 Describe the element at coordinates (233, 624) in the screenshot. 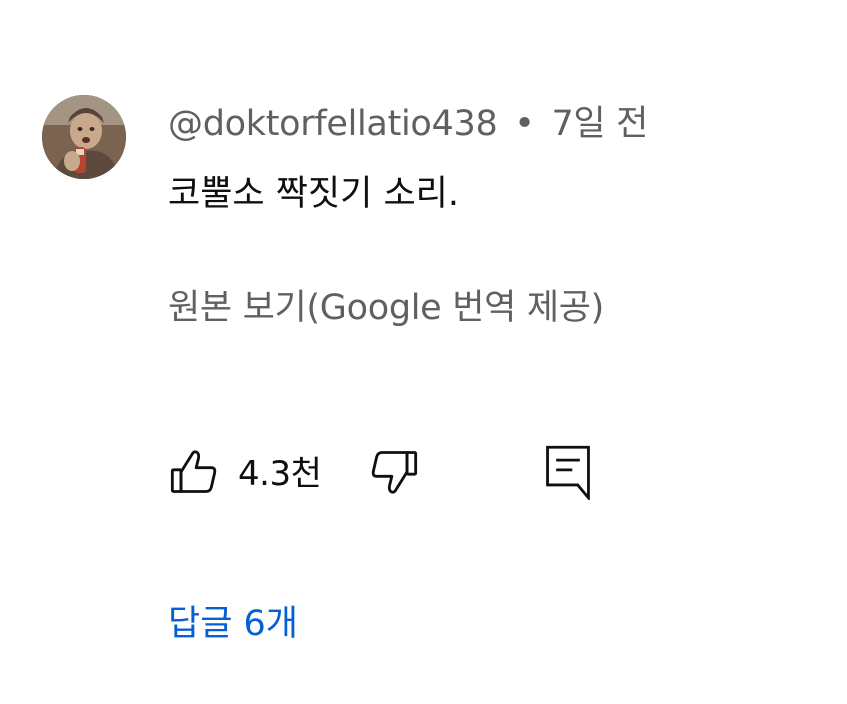

I see `view-replies-button: 답글 6개` at that location.